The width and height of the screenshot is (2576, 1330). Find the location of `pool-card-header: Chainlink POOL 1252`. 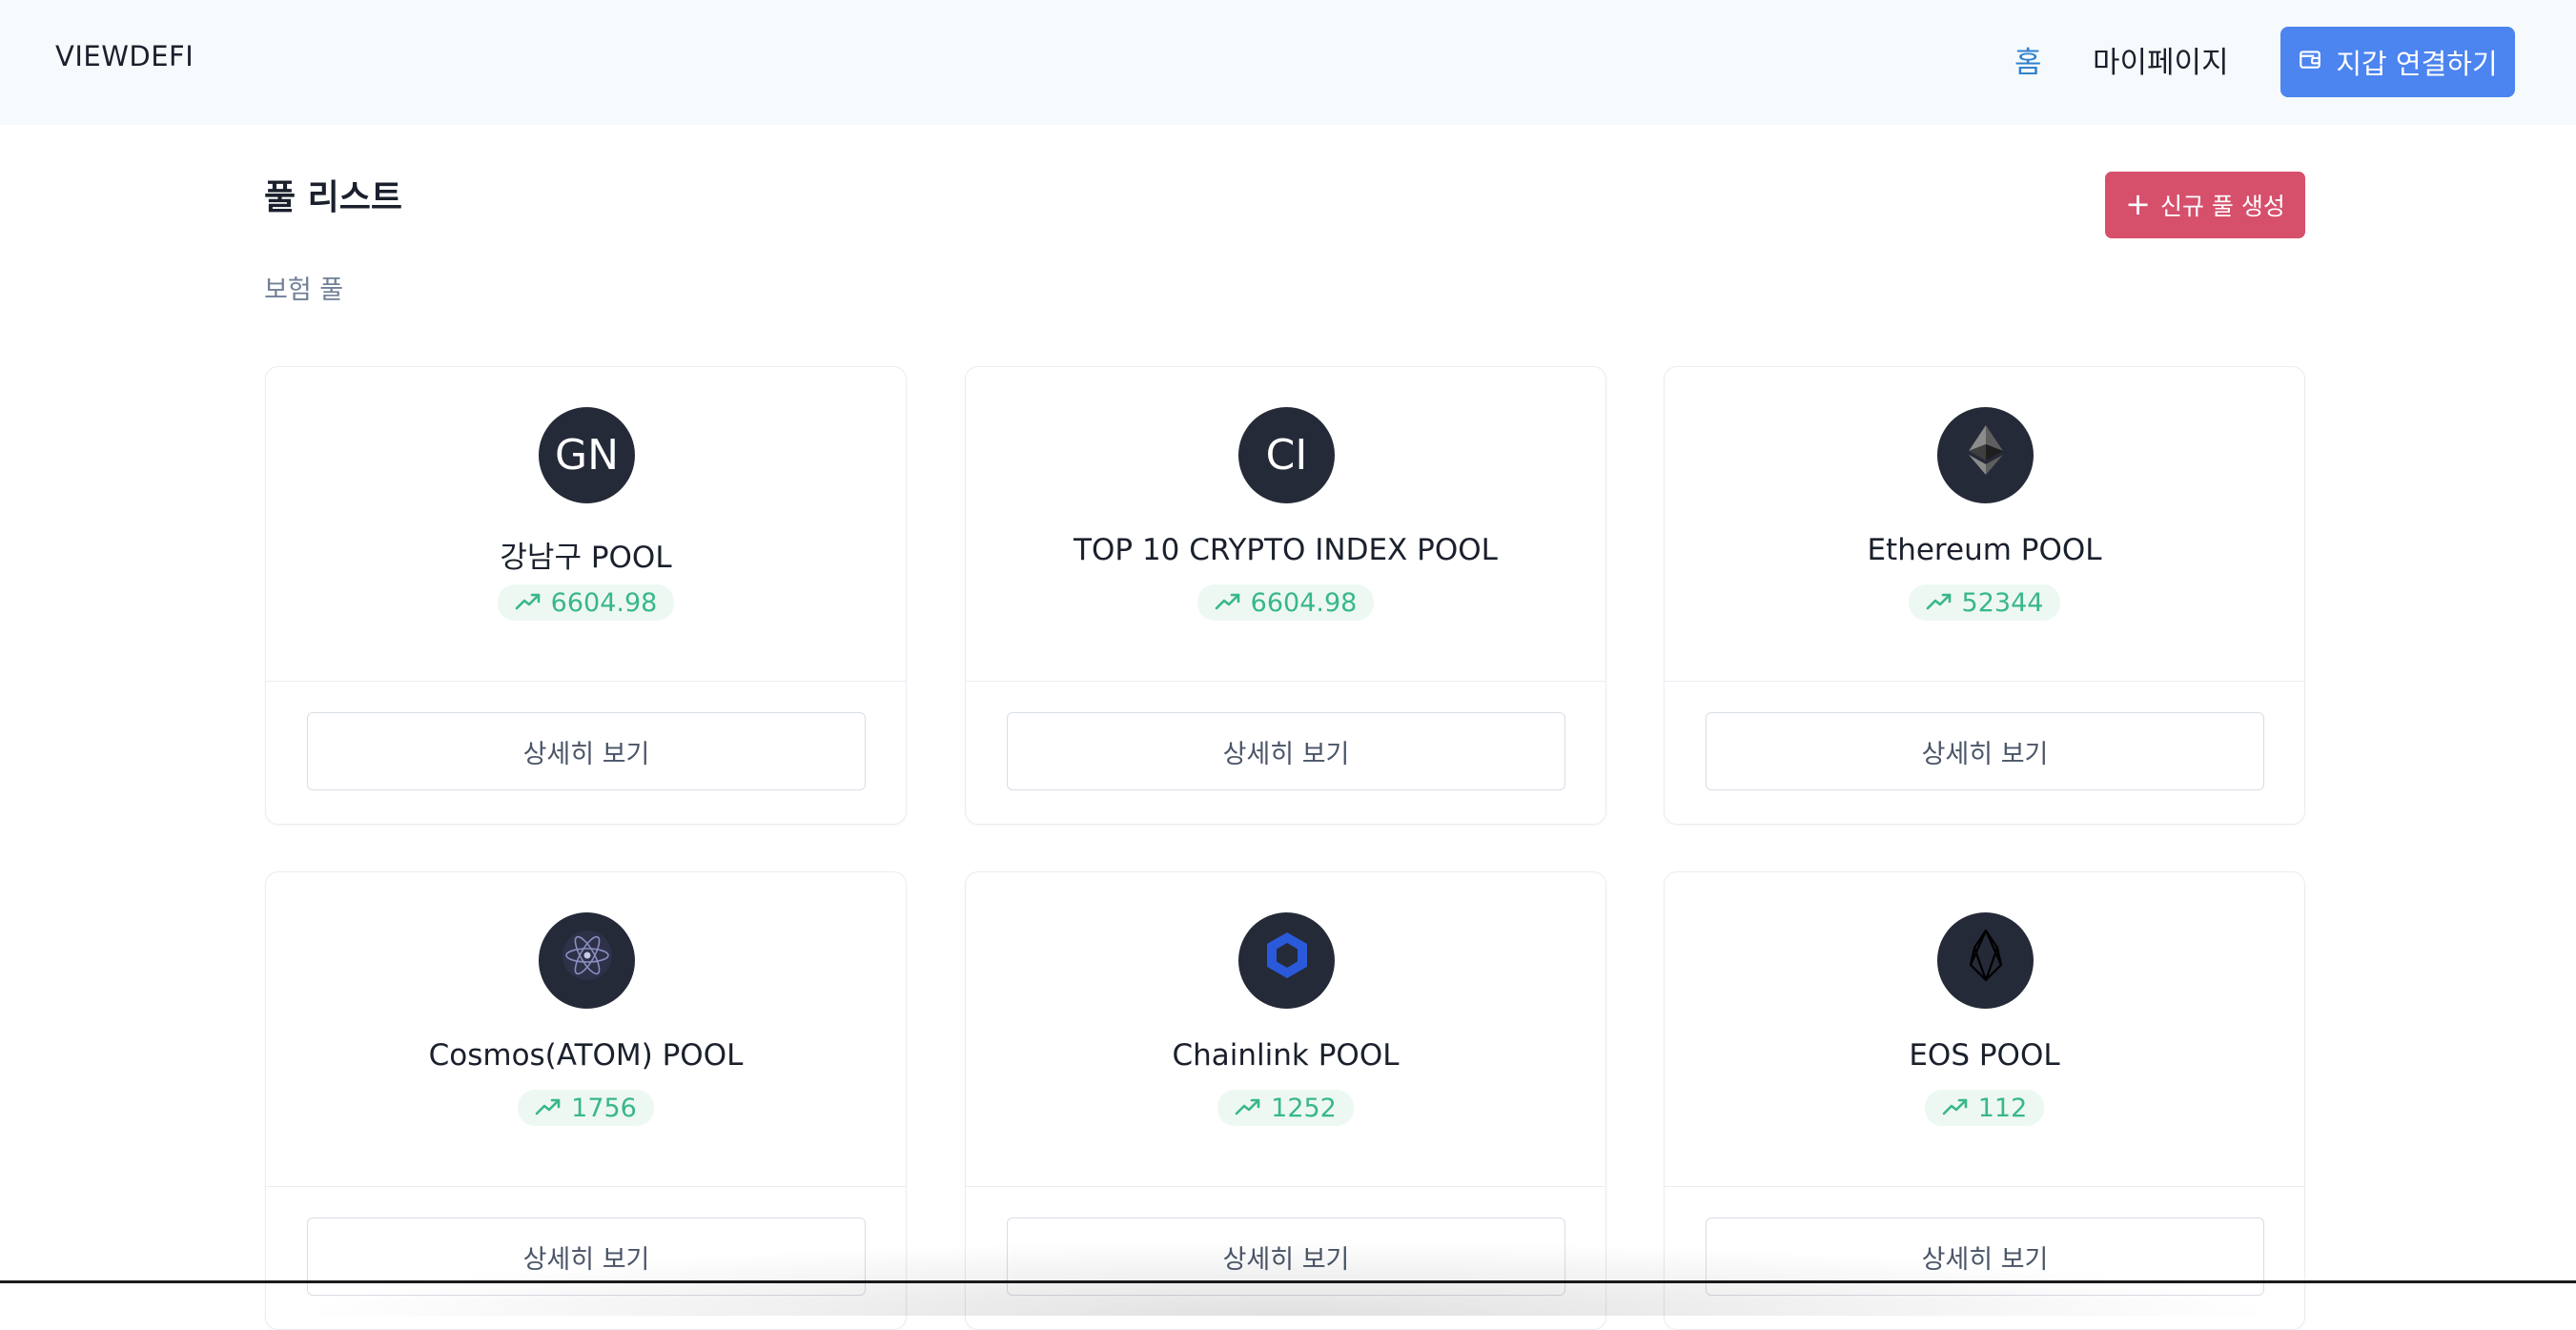

pool-card-header: Chainlink POOL 1252 is located at coordinates (1285, 1029).